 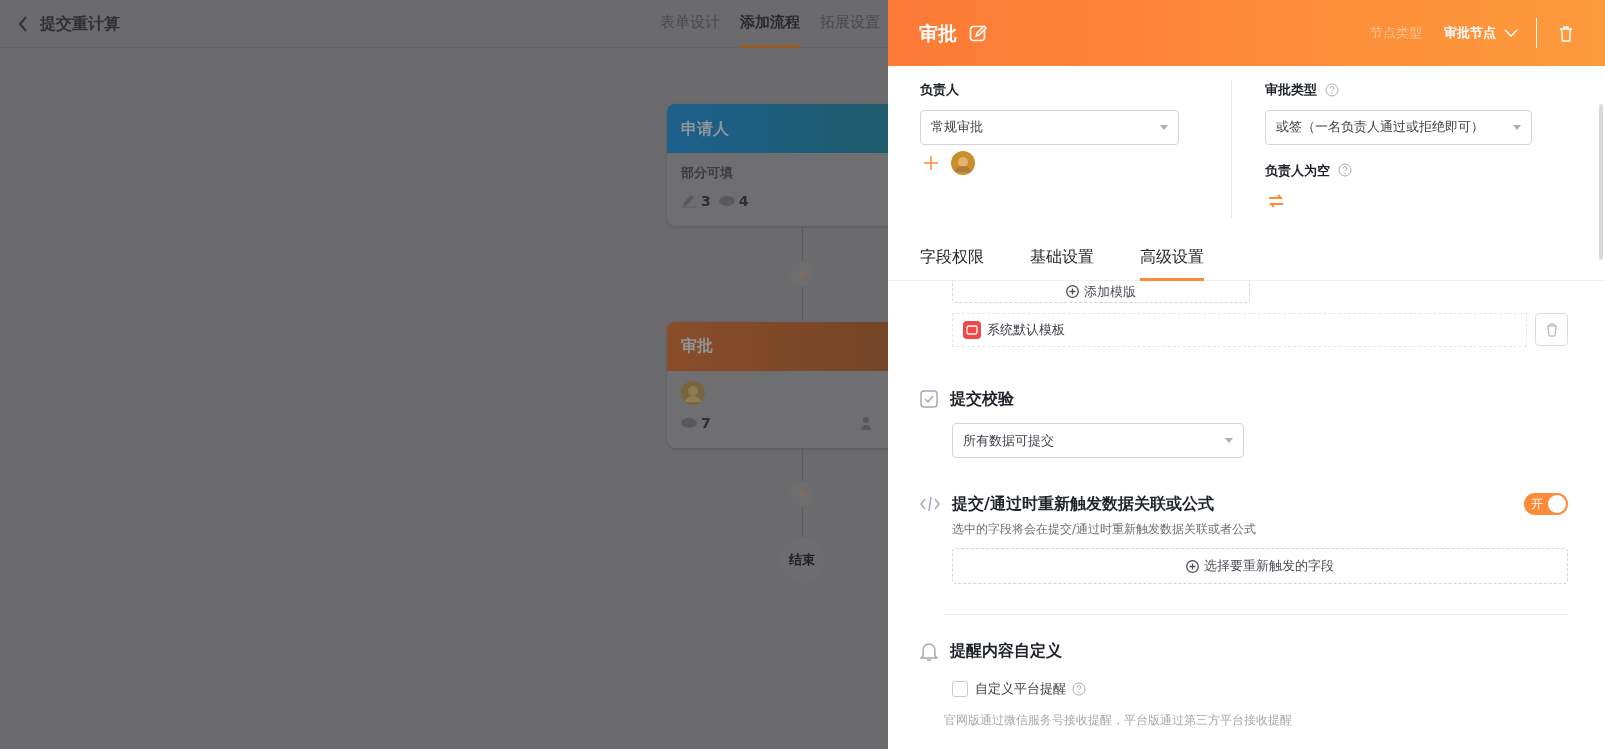 What do you see at coordinates (706, 201) in the screenshot?
I see `stat-count: 3` at bounding box center [706, 201].